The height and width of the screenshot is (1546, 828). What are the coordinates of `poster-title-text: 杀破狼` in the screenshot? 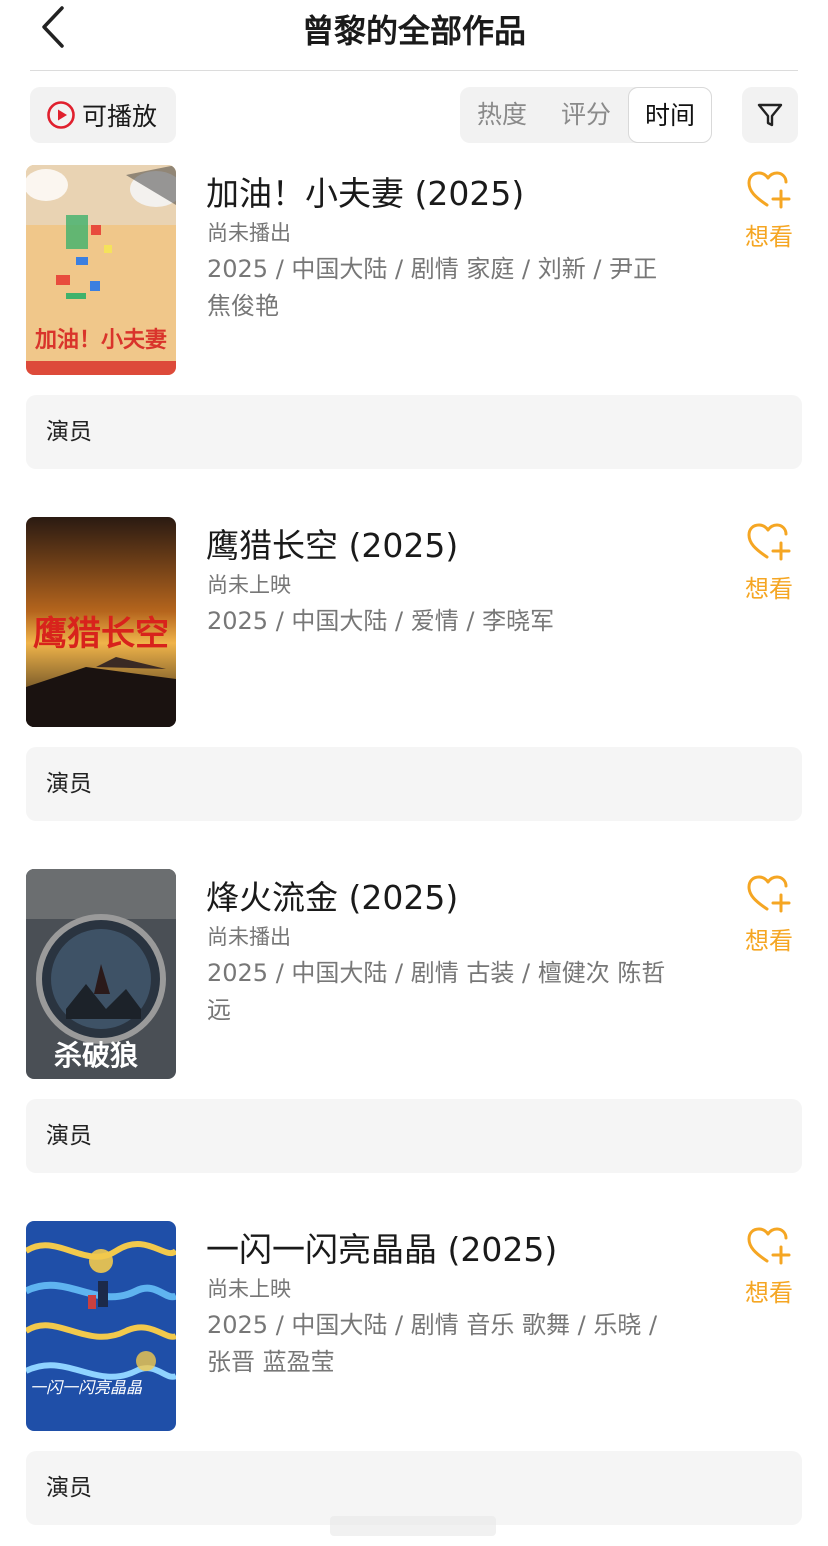 It's located at (96, 1055).